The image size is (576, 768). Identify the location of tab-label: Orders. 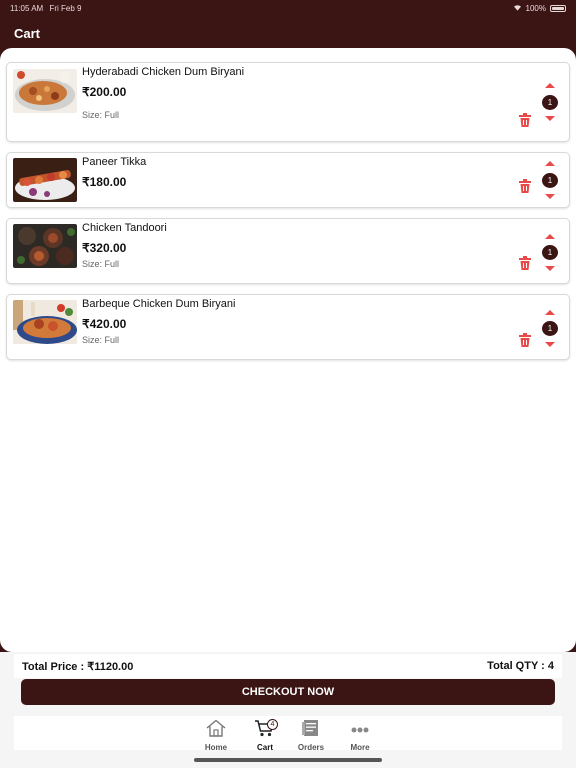
(311, 747).